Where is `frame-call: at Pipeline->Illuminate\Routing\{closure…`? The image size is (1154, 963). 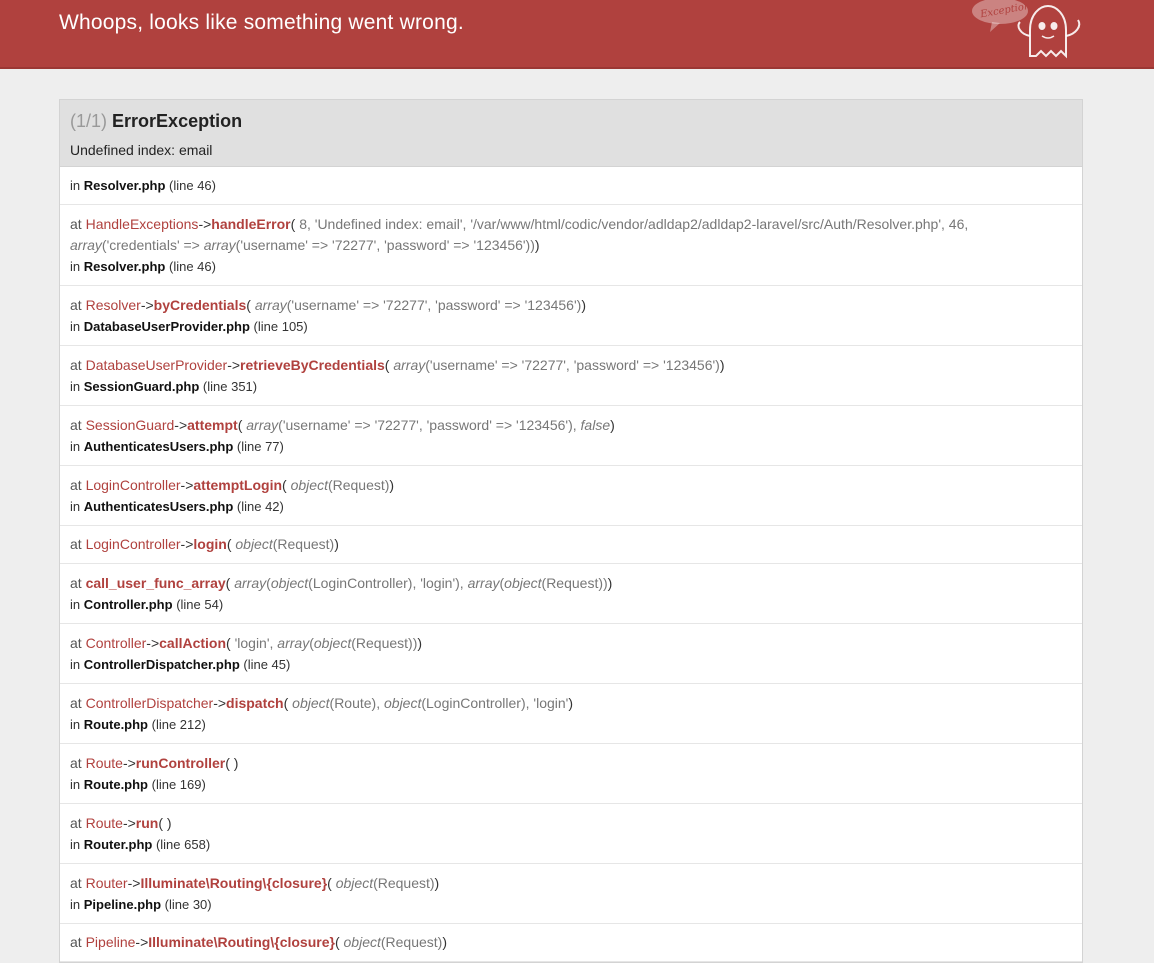 frame-call: at Pipeline->Illuminate\Routing\{closure… is located at coordinates (571, 942).